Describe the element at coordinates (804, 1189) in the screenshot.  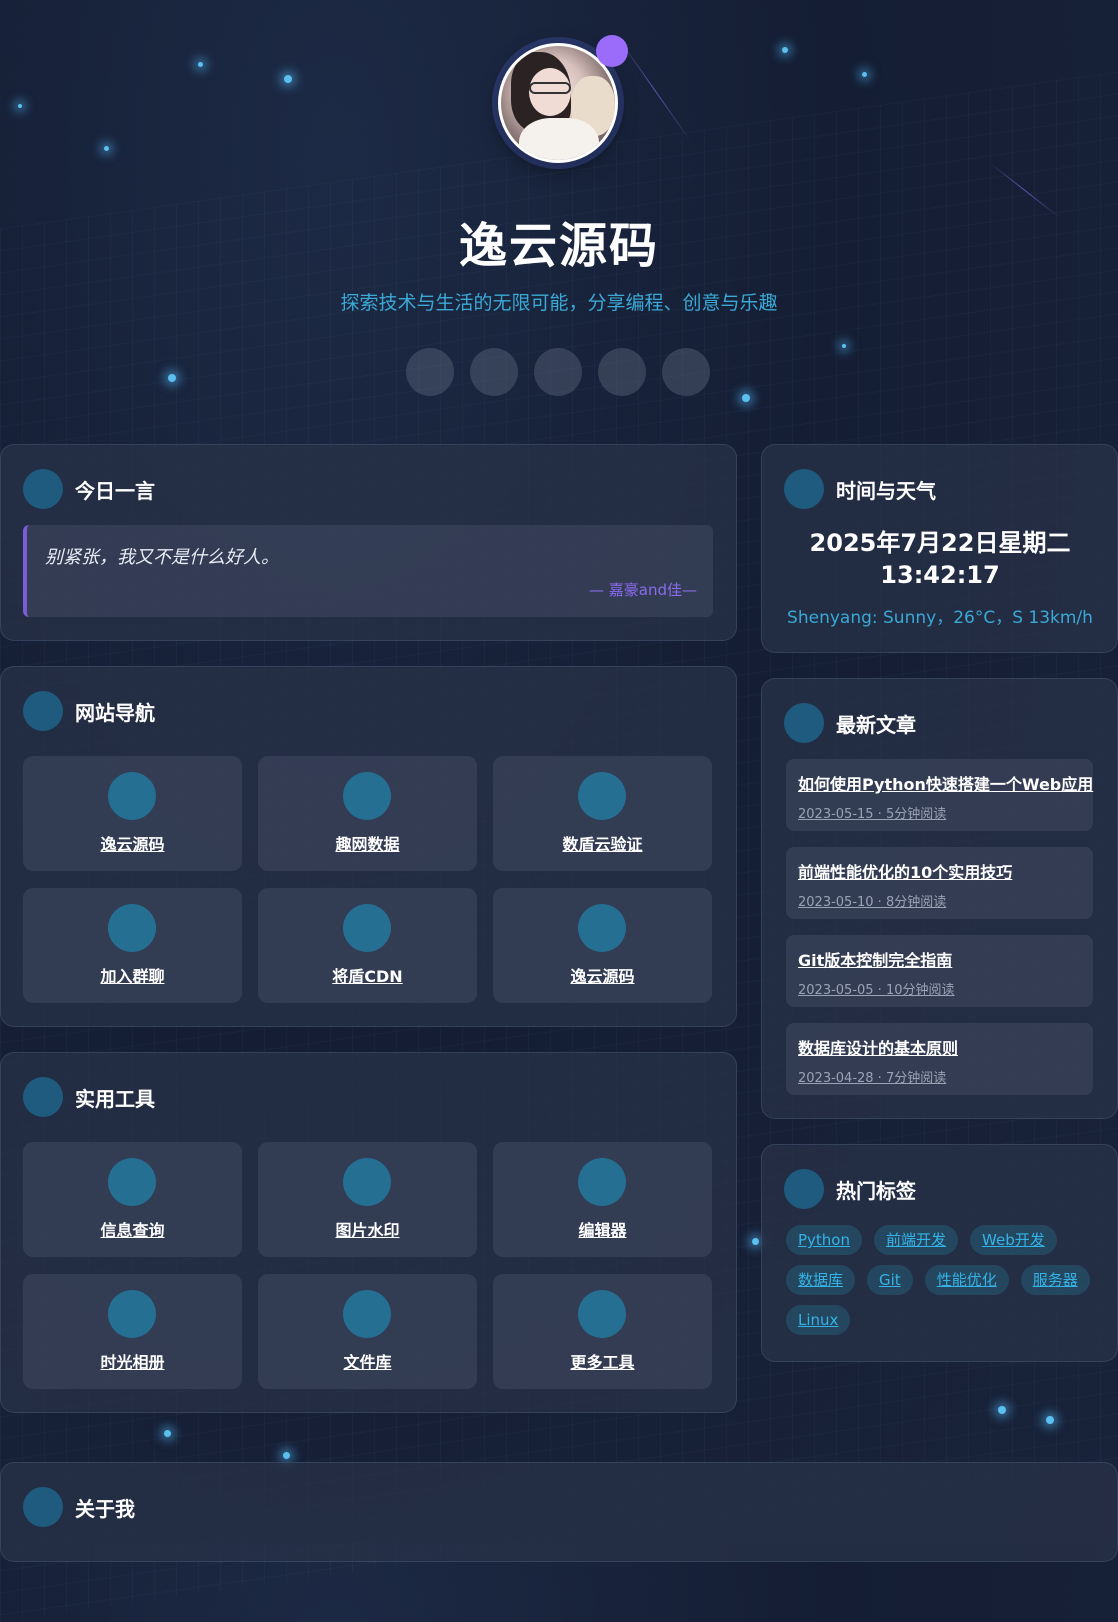
I see `tag-icon` at that location.